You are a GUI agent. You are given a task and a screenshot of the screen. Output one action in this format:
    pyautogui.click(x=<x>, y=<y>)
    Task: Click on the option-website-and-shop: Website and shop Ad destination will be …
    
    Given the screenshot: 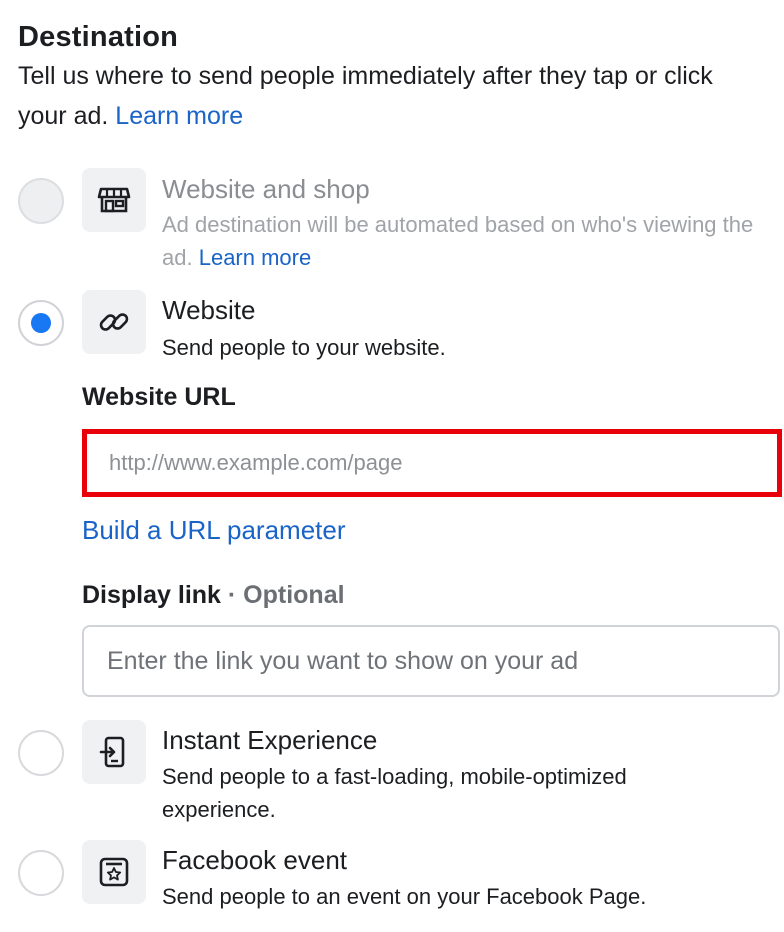 What is the action you would take?
    pyautogui.click(x=401, y=223)
    